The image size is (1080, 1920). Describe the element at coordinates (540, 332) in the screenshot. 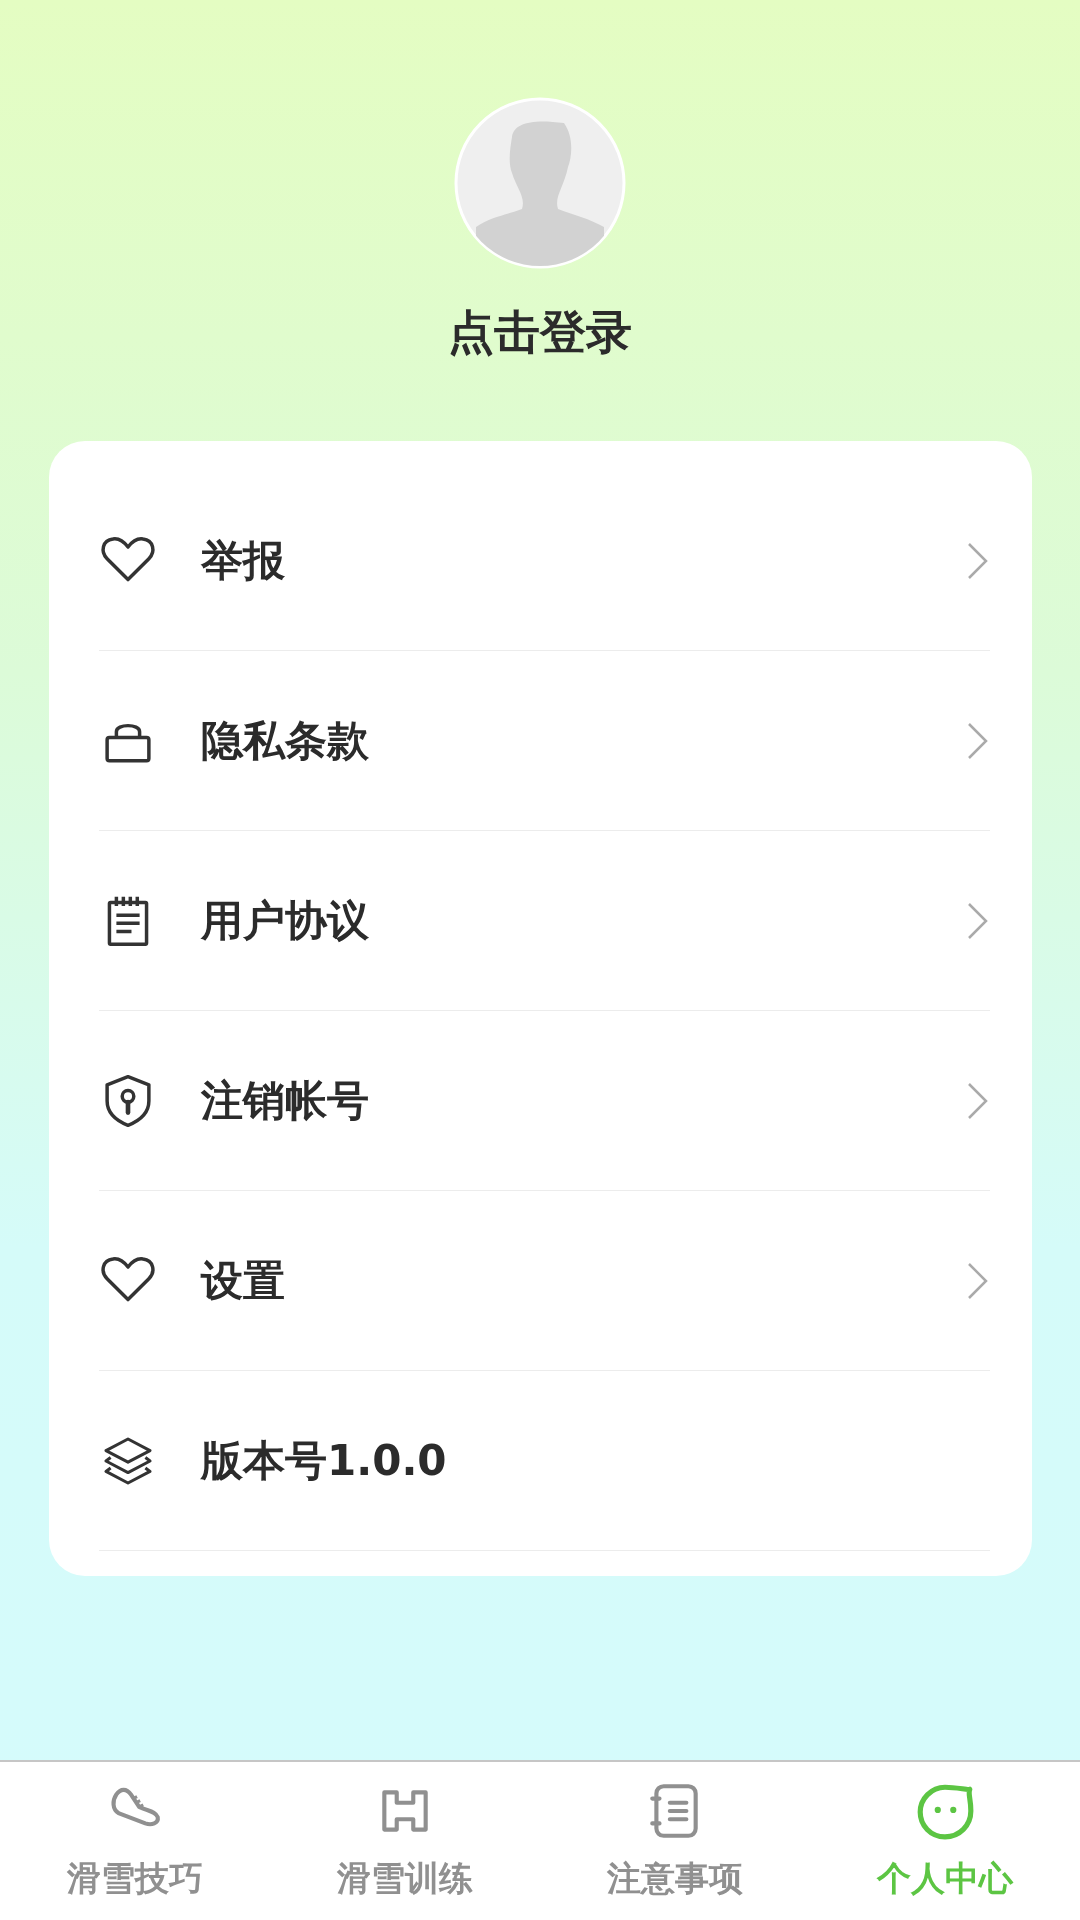

I see `login-label: 点击登录` at that location.